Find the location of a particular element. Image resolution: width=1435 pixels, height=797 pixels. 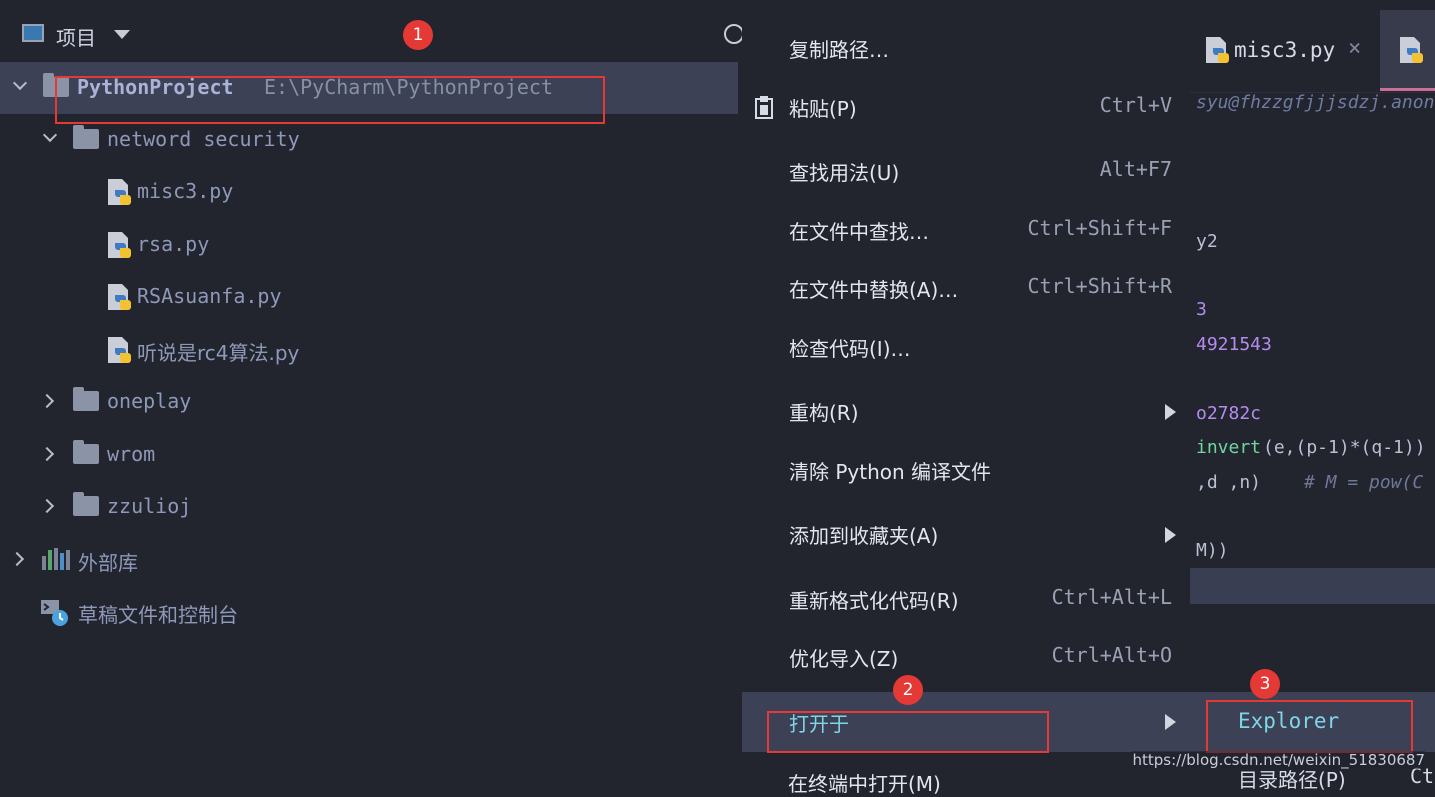

scratches-console-icon is located at coordinates (54, 613).